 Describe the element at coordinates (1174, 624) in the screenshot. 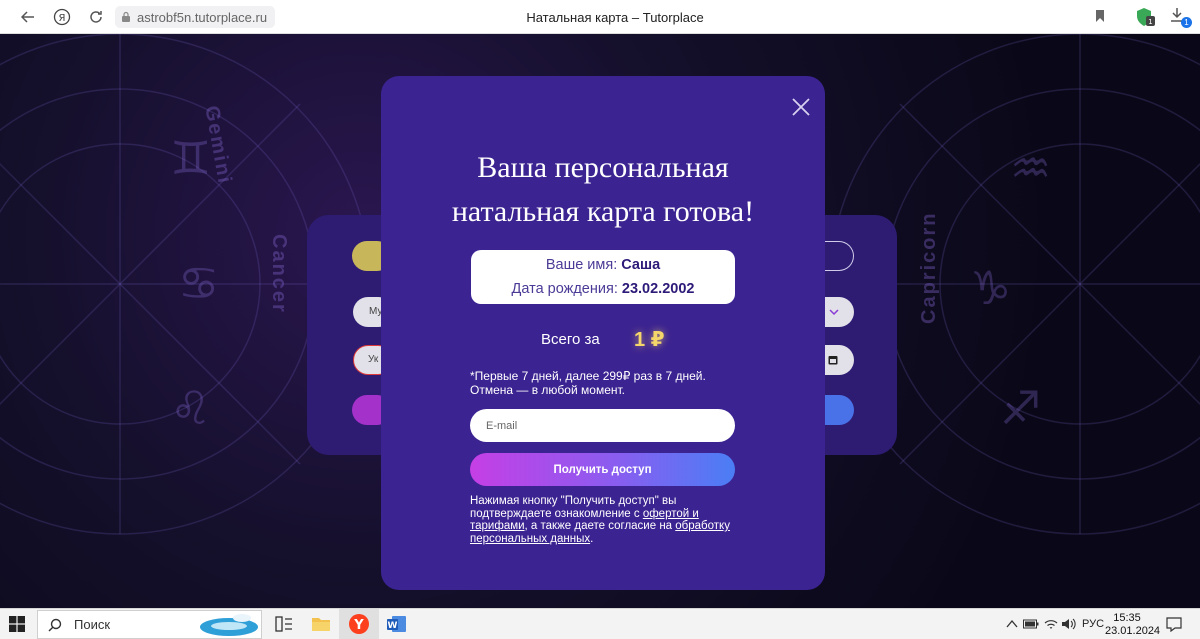

I see `notification-icon` at that location.